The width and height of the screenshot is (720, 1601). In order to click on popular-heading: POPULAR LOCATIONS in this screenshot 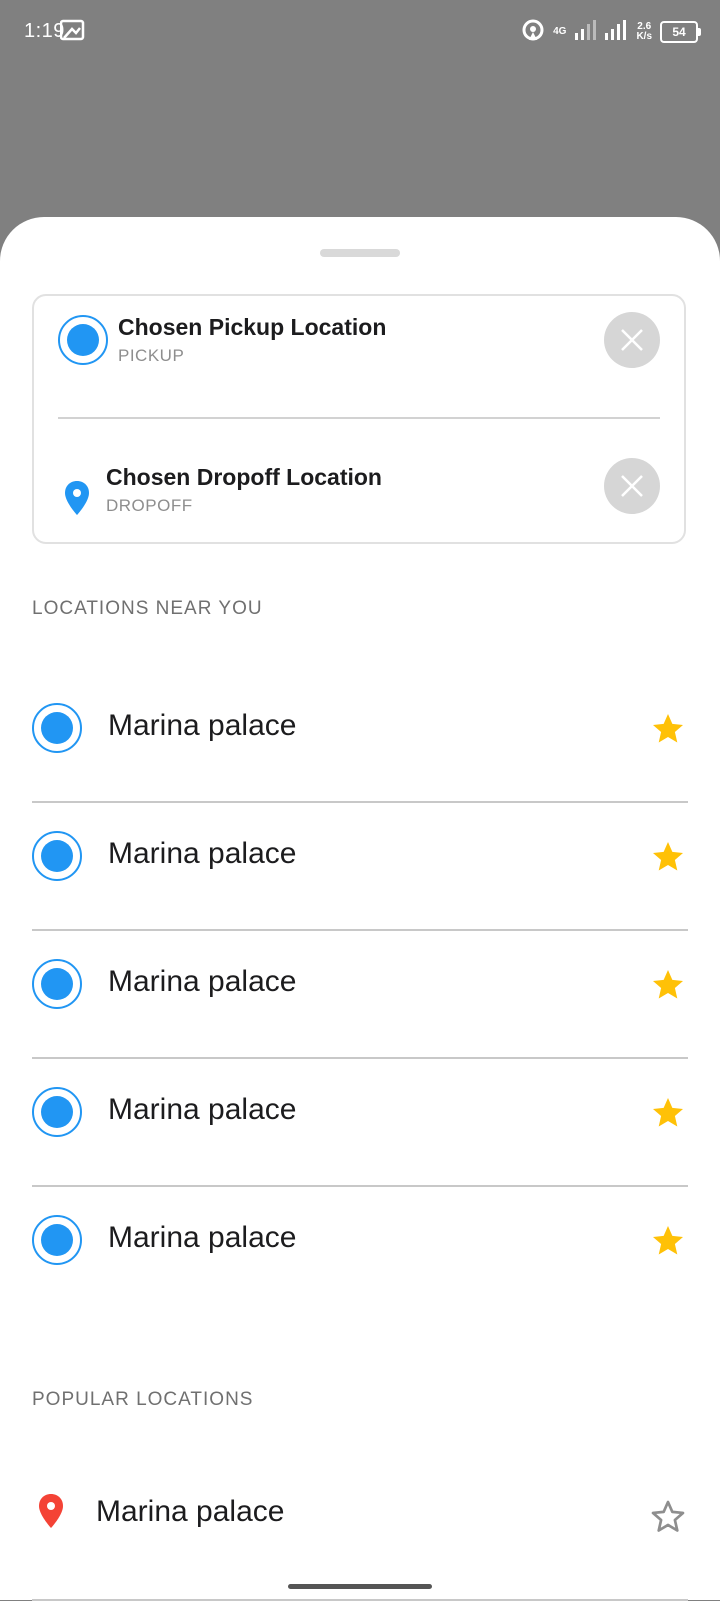, I will do `click(143, 1399)`.